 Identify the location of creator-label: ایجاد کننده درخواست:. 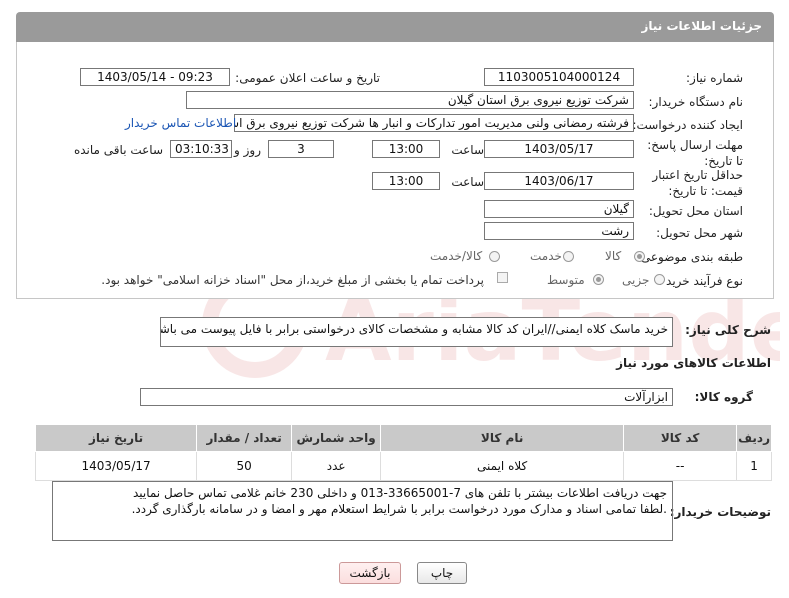
(687, 125).